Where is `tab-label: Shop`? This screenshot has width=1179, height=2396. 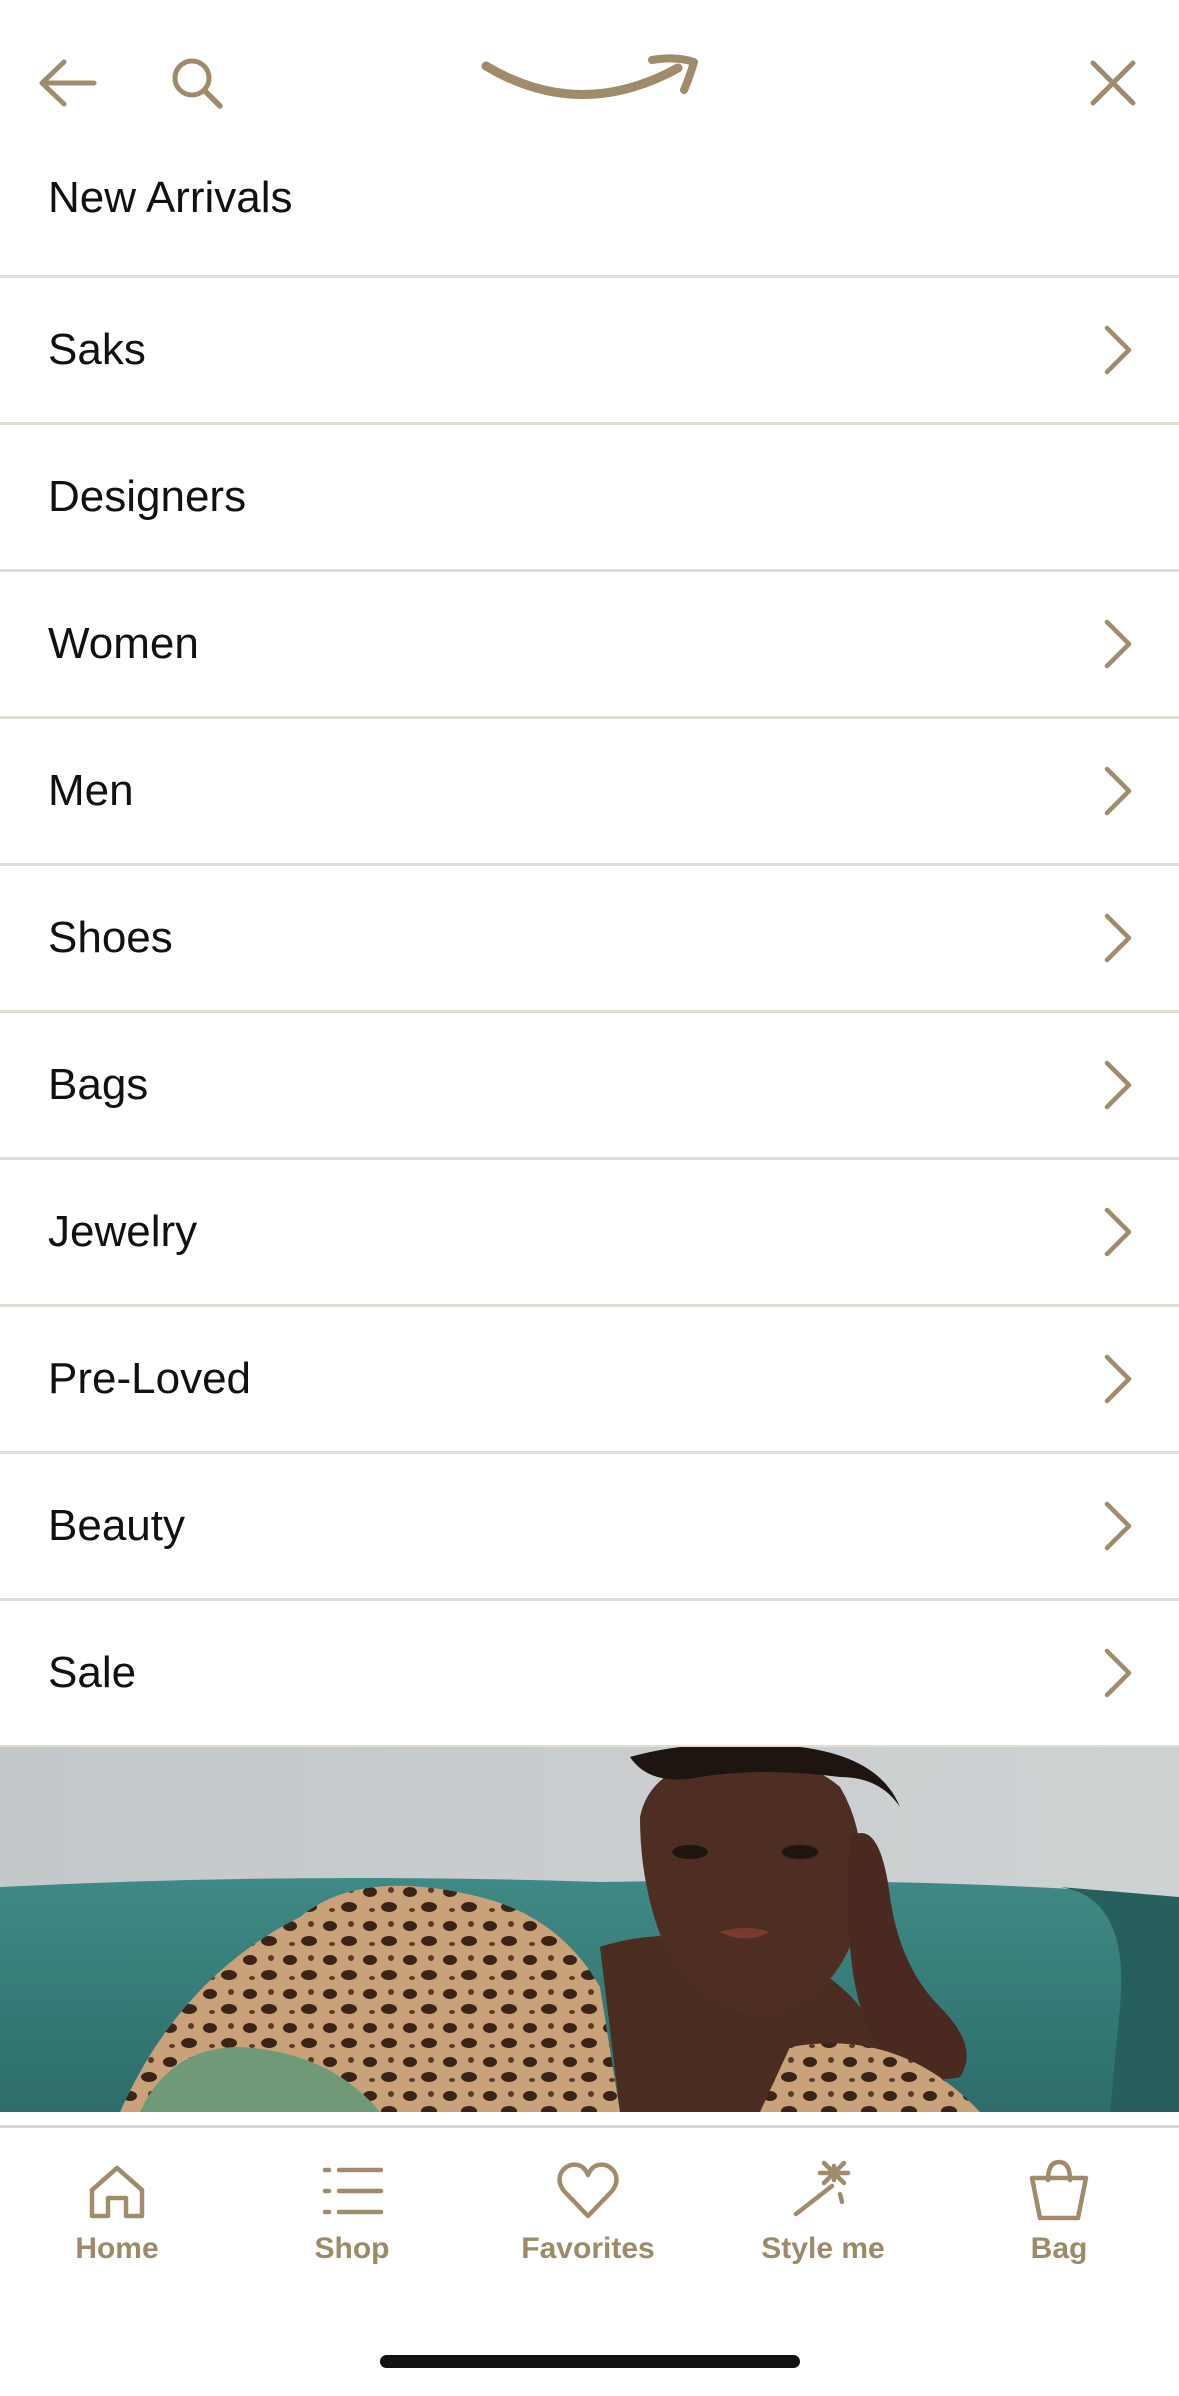 tab-label: Shop is located at coordinates (352, 2248).